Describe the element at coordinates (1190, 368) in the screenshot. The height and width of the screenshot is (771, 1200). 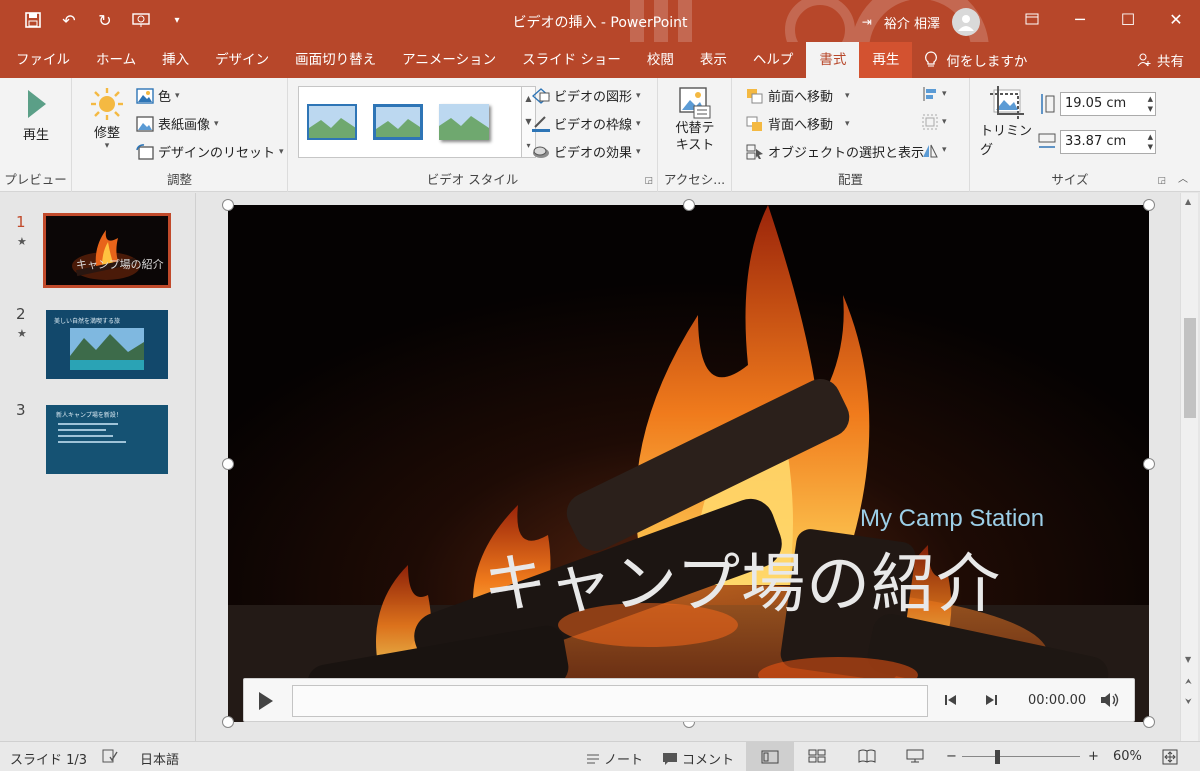
I see `scrollbar-thumb` at that location.